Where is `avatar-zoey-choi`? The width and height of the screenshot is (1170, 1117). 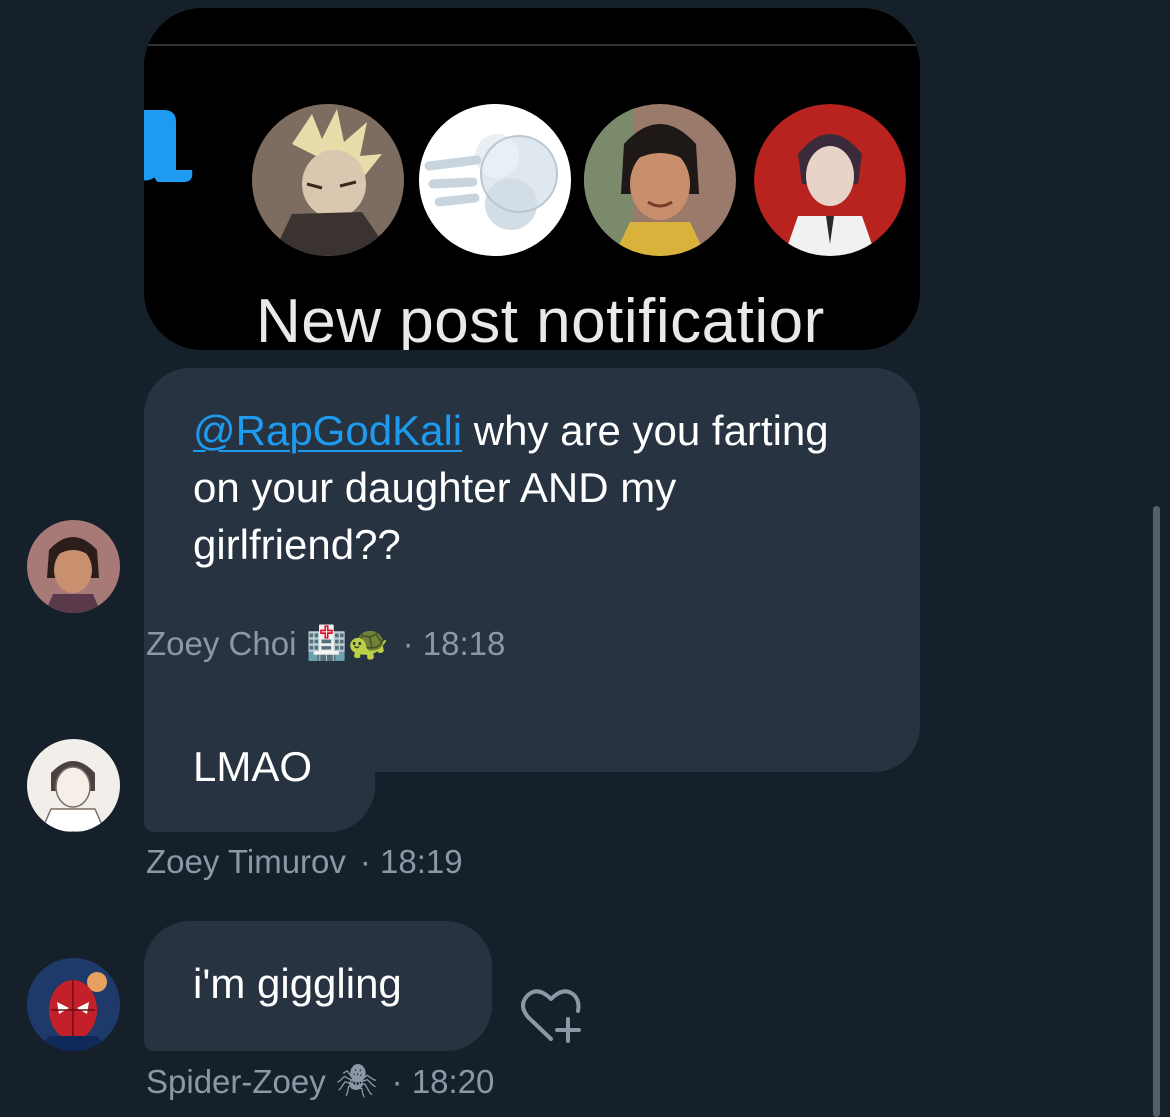 avatar-zoey-choi is located at coordinates (73, 566).